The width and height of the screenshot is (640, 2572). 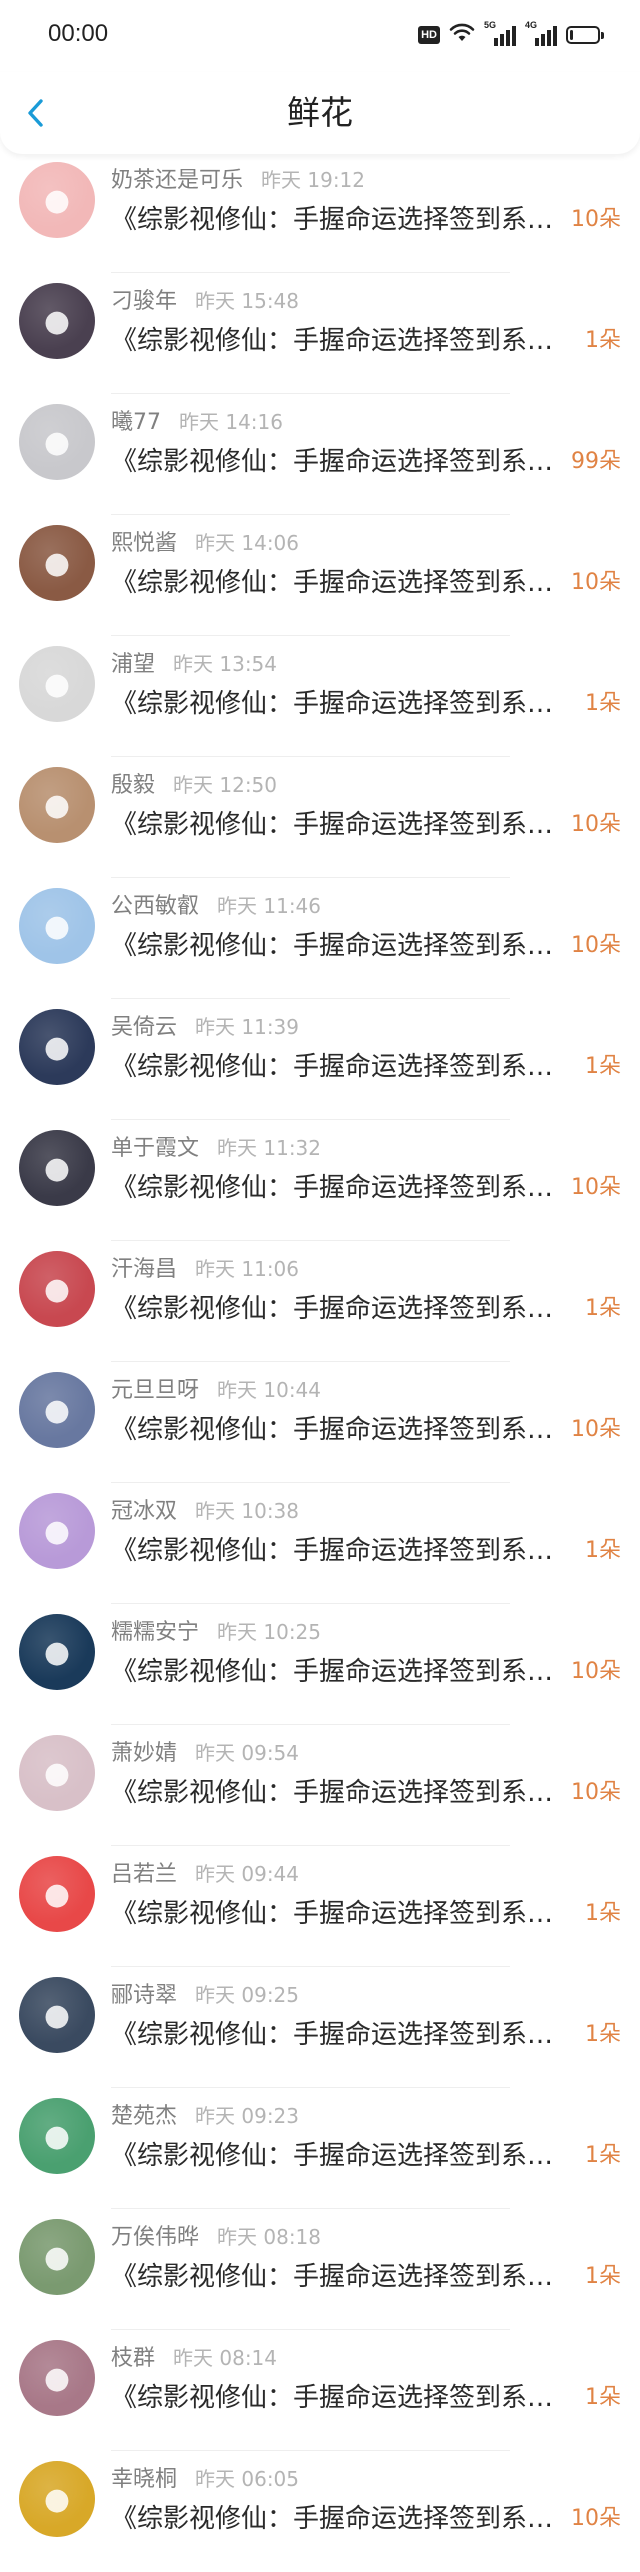 What do you see at coordinates (133, 662) in the screenshot?
I see `user-name: 浦望` at bounding box center [133, 662].